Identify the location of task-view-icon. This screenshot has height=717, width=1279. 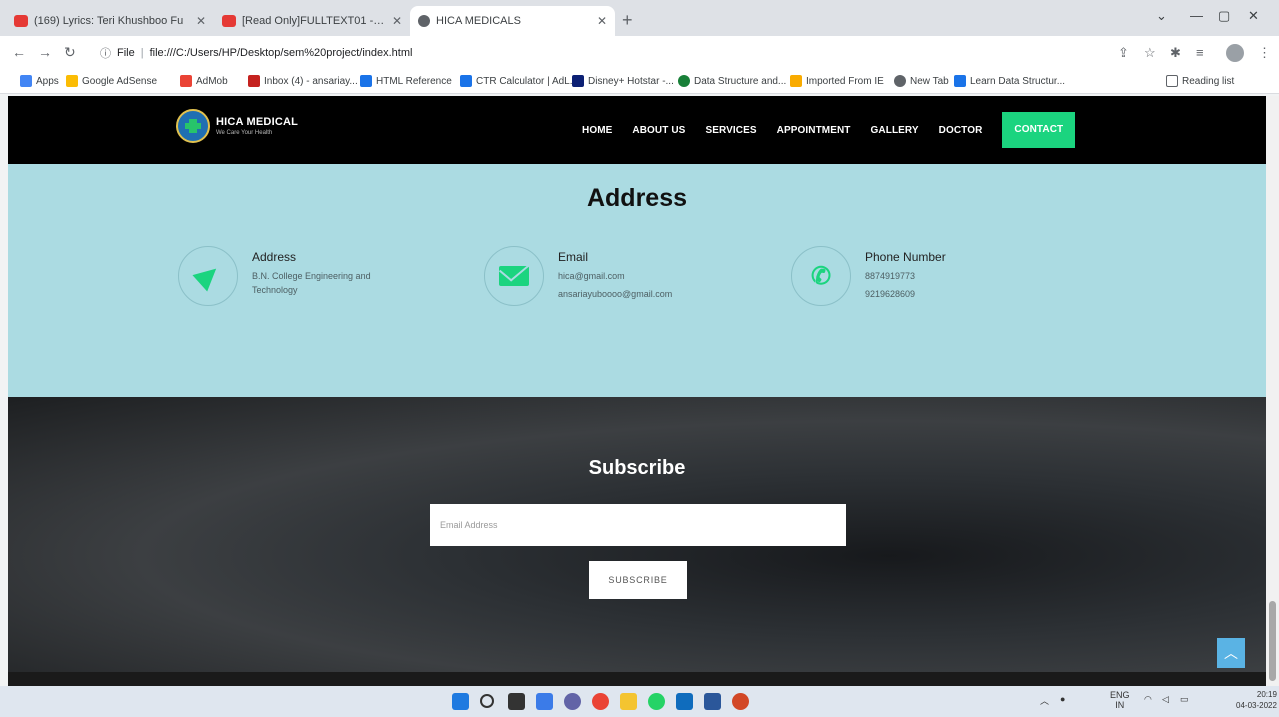
(516, 701).